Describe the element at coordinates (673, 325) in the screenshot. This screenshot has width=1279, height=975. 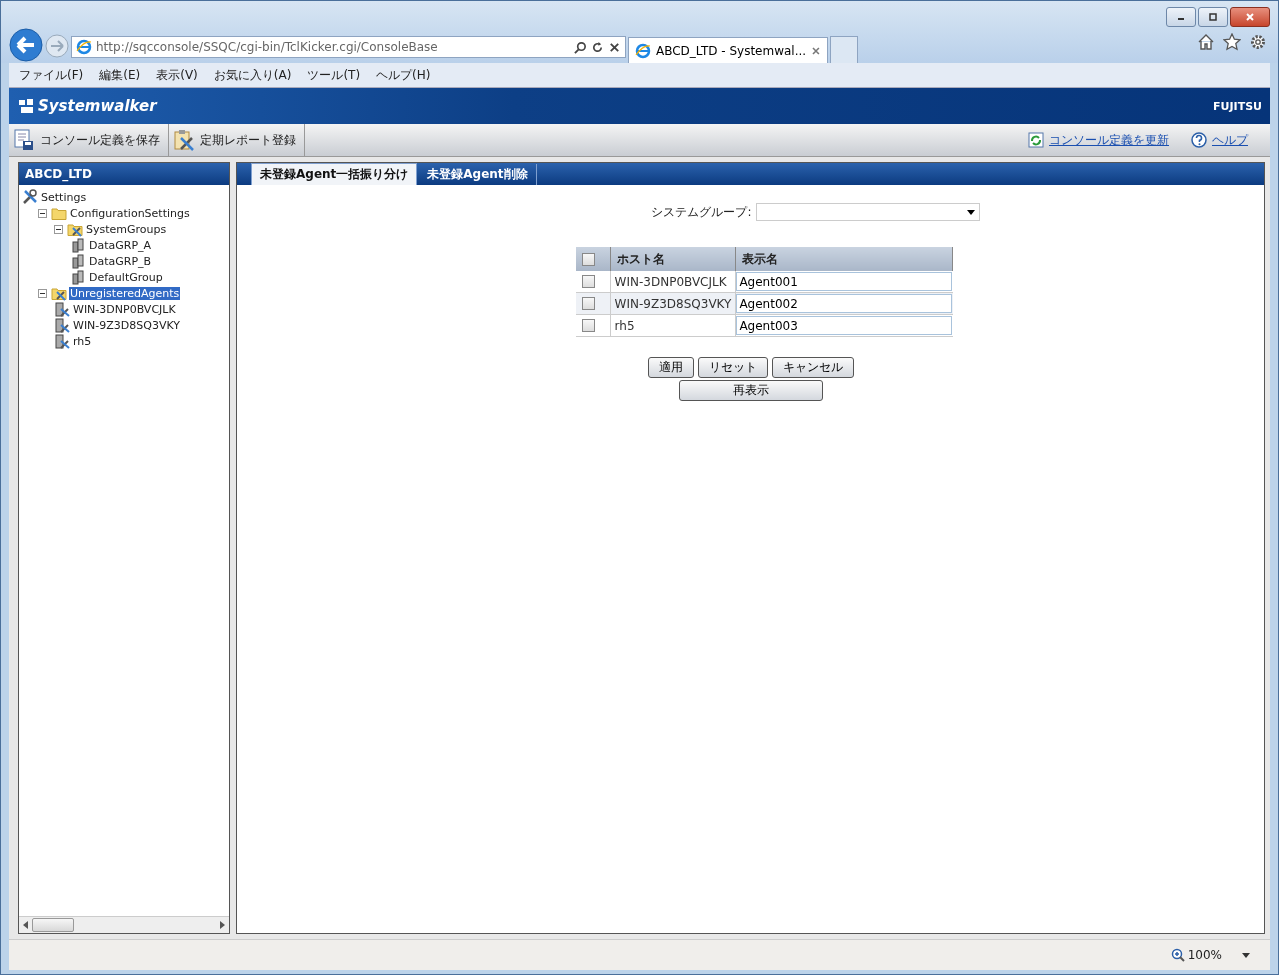
I see `table-cell: rh5` at that location.